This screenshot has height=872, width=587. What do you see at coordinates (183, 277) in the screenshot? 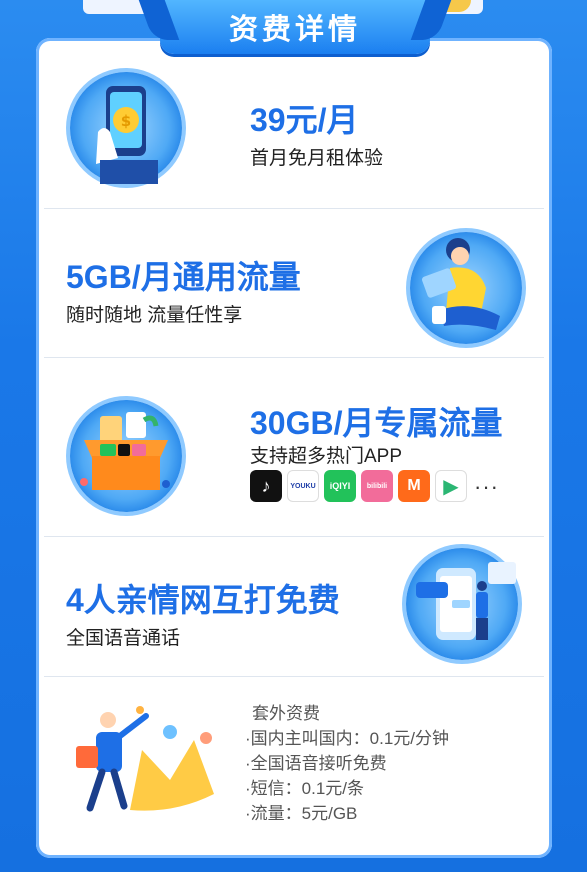
I see `general-data-heading: 5GB/月通用流量` at bounding box center [183, 277].